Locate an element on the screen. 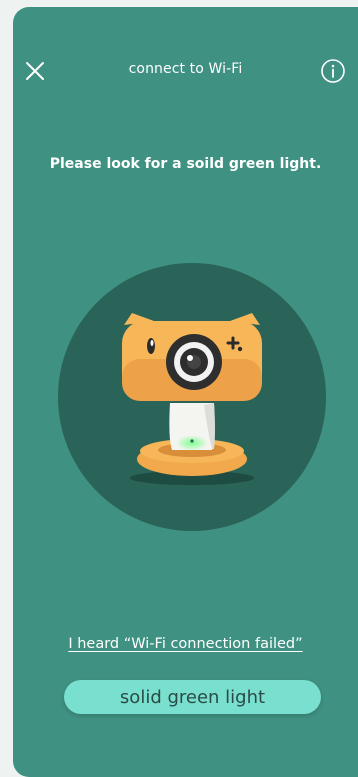 This screenshot has height=777, width=358. camera-illustration is located at coordinates (192, 399).